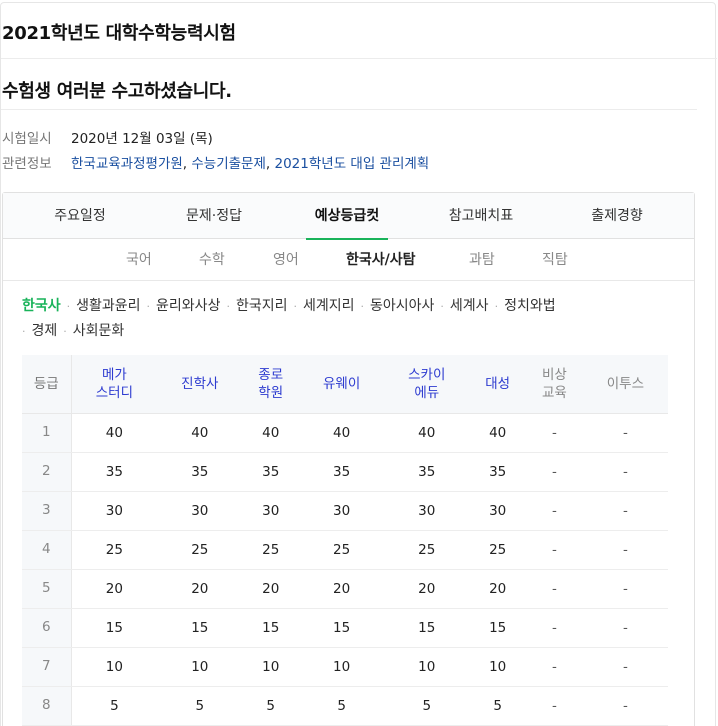 The height and width of the screenshot is (726, 718). What do you see at coordinates (329, 306) in the screenshot?
I see `subject-world-geography: 세계지리` at bounding box center [329, 306].